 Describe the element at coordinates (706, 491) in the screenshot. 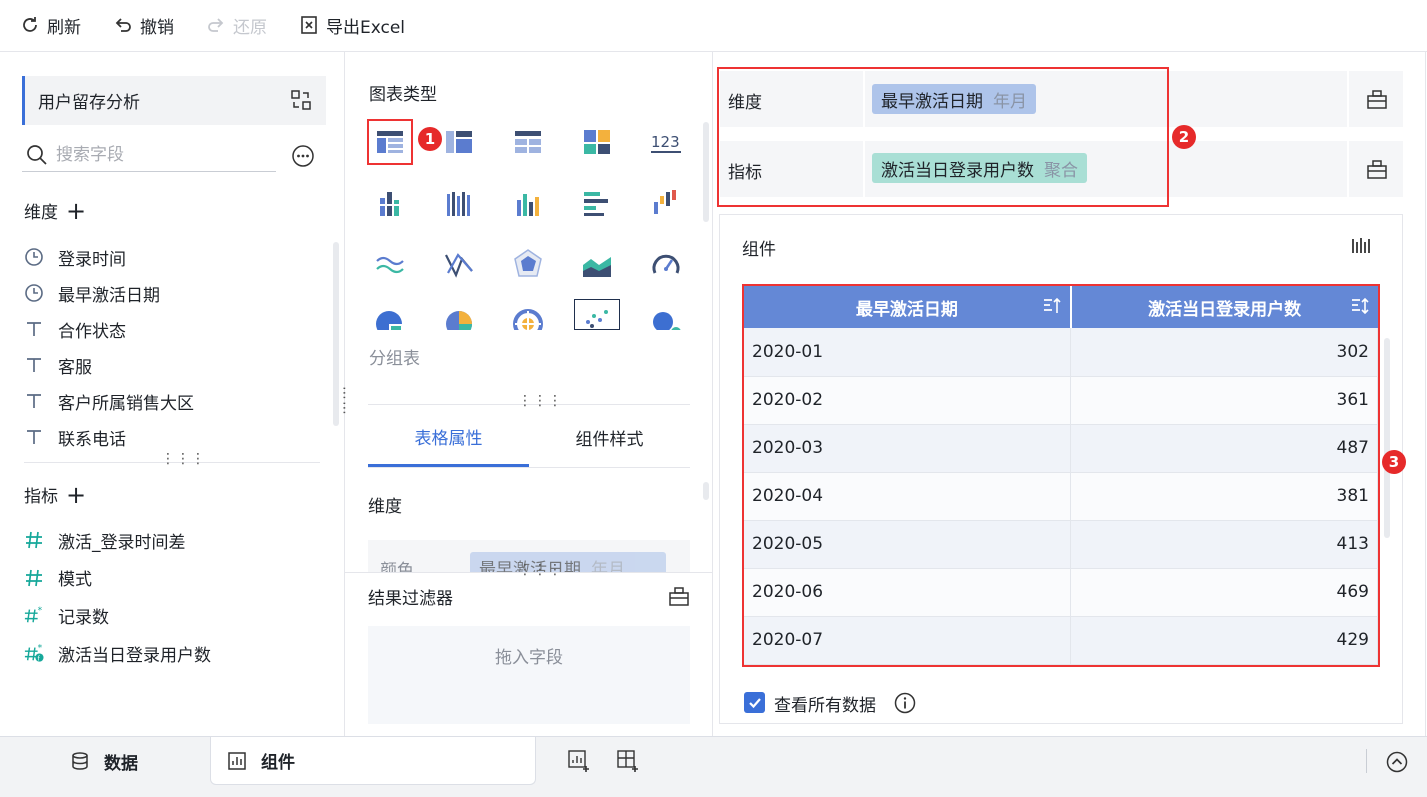

I see `property-scrollbar` at that location.